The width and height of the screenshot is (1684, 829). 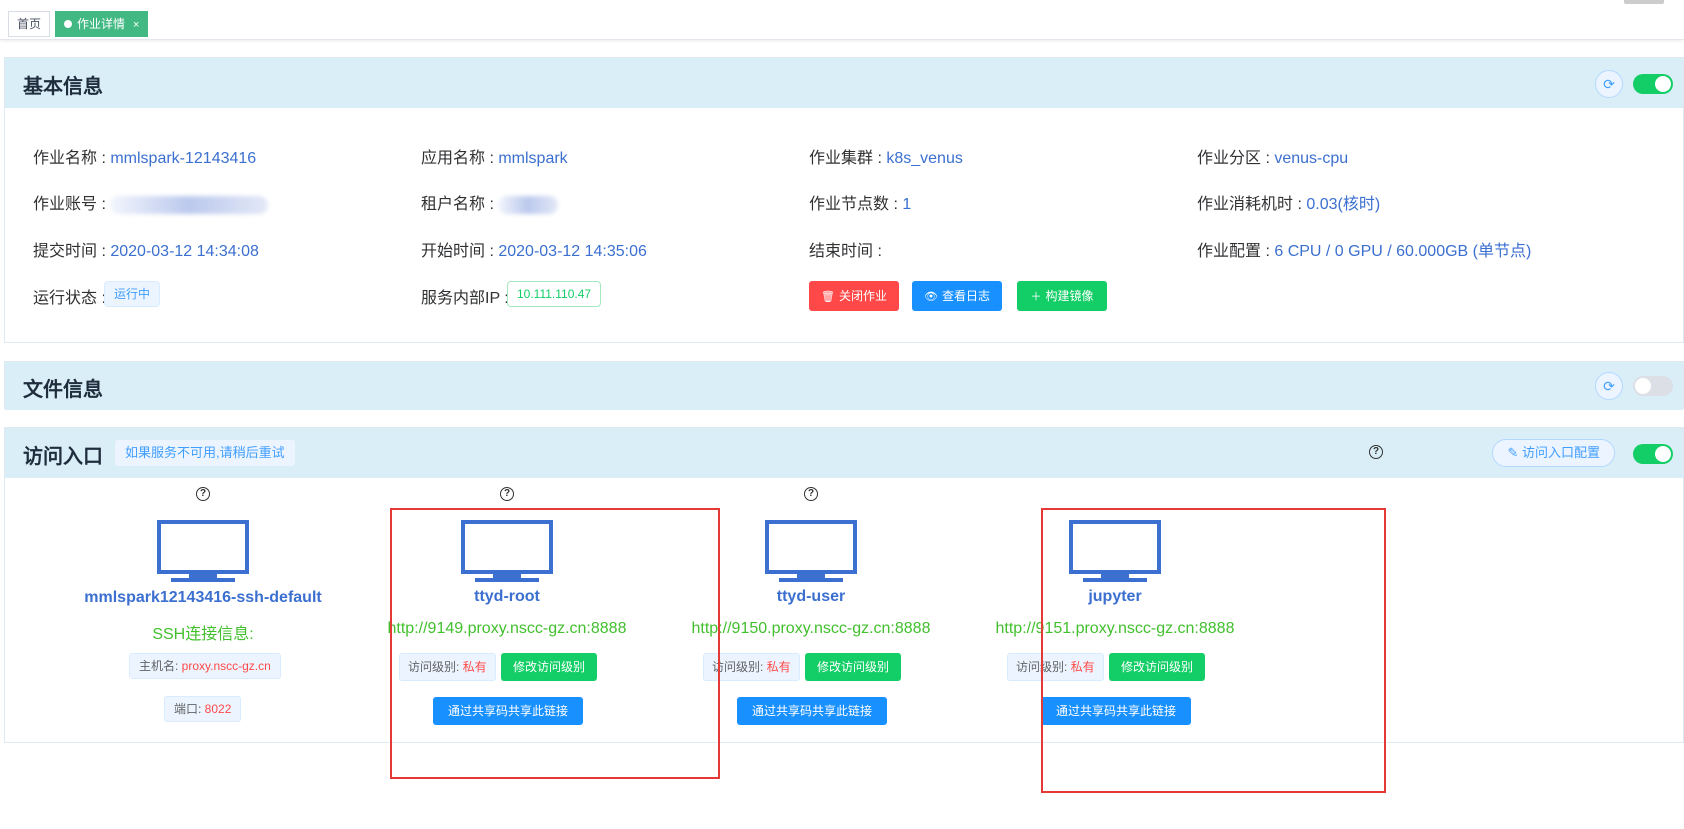 What do you see at coordinates (844, 453) in the screenshot?
I see `access-header: 访问入口 如果服务不可用,请稍后重试 ? ✎ 访问入口配置` at bounding box center [844, 453].